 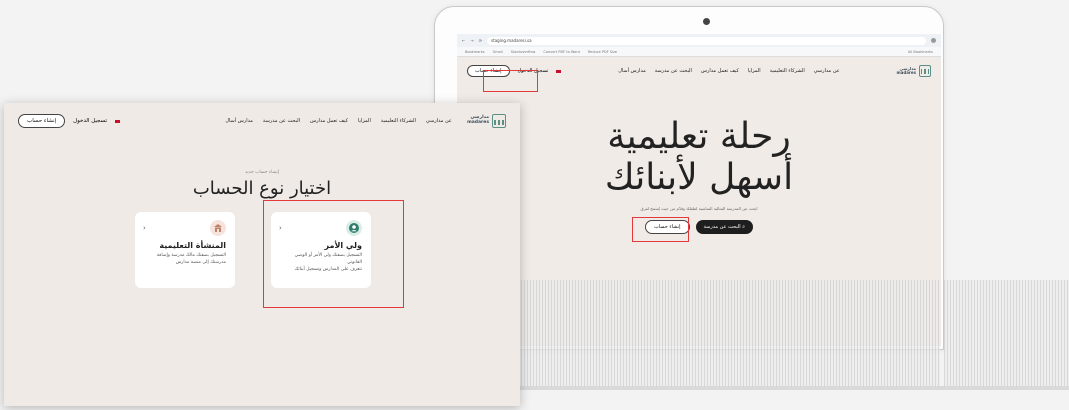 I want to click on bookmark-item: Convert PDF to Word, so click(x=561, y=52).